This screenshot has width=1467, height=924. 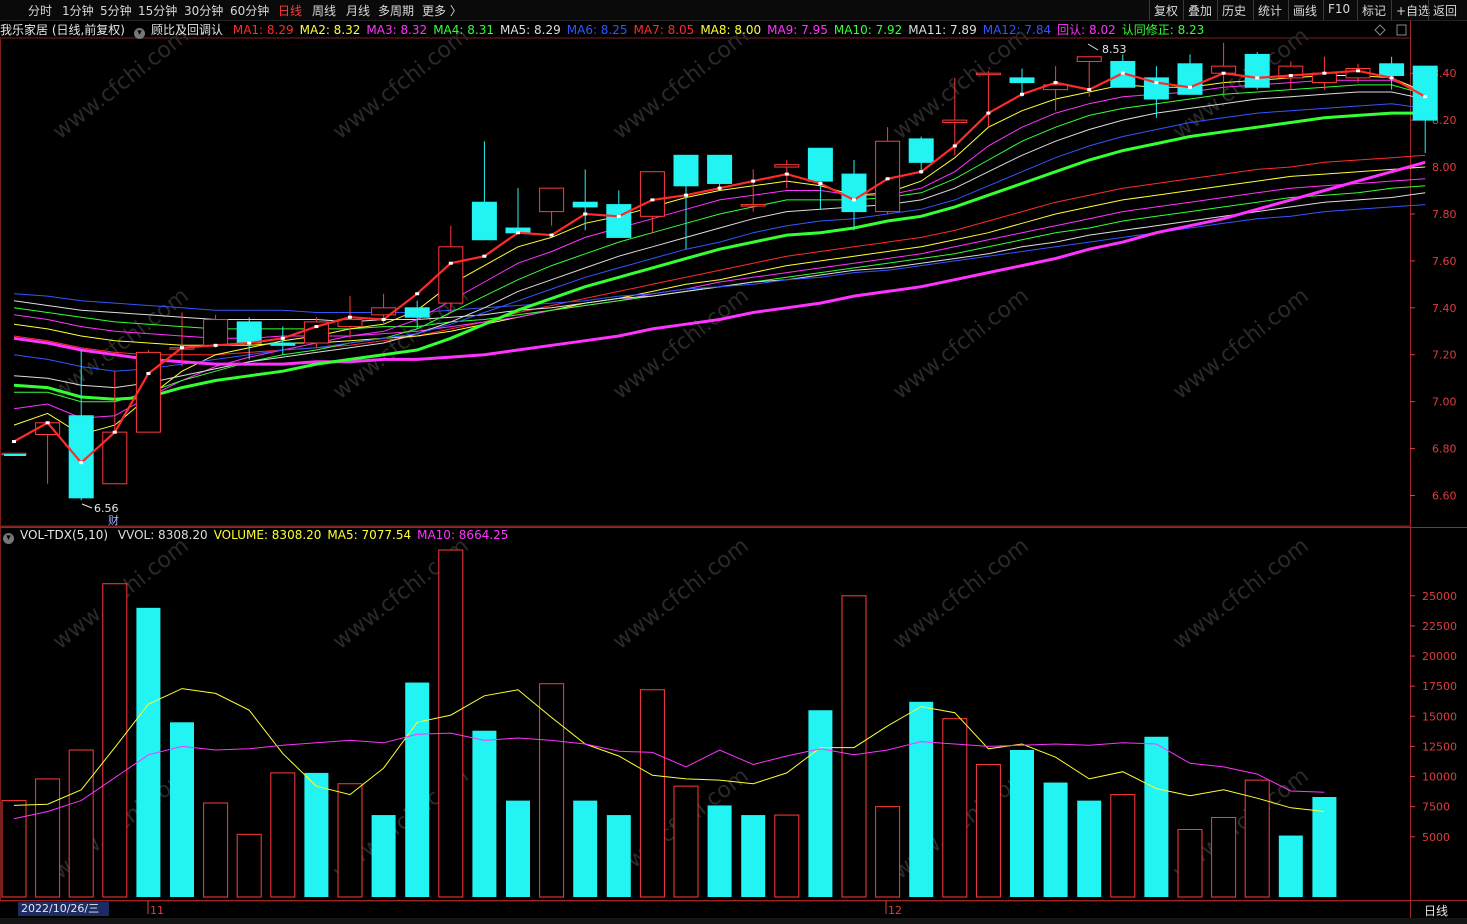 I want to click on volume-tick-label: 25000, so click(x=1439, y=596).